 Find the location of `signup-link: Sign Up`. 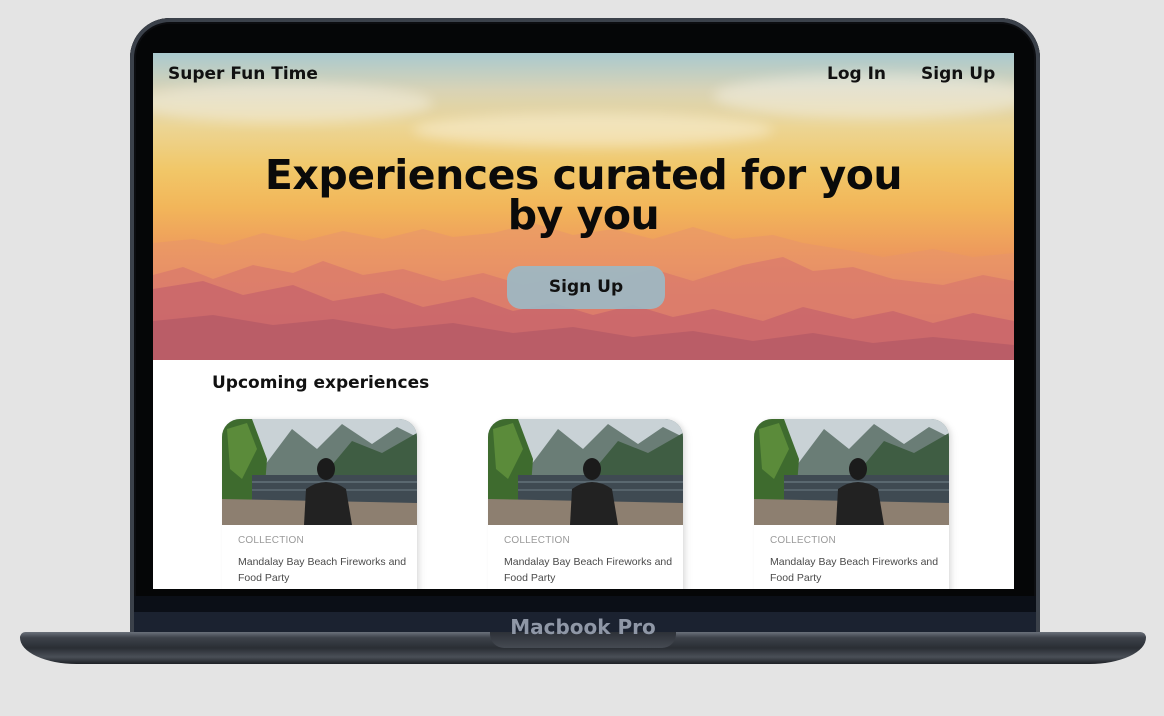

signup-link: Sign Up is located at coordinates (958, 74).